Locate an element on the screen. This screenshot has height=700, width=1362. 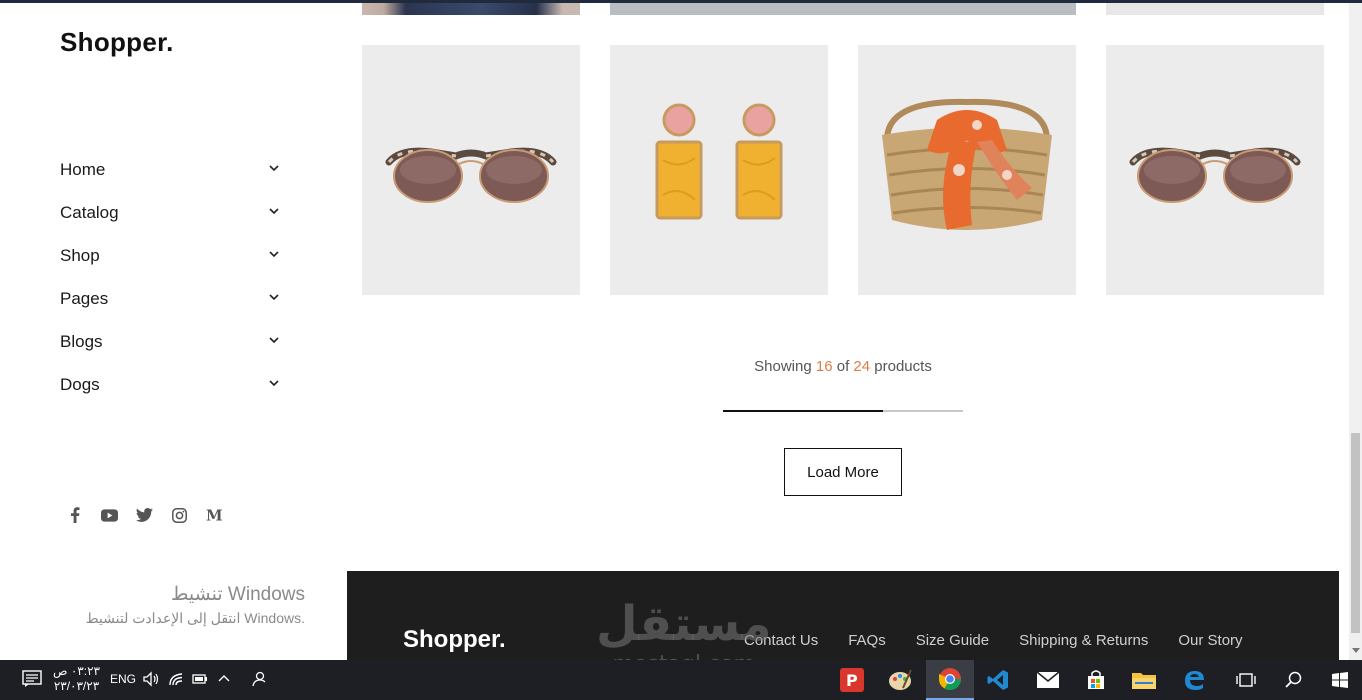
search-icon is located at coordinates (1293, 679).